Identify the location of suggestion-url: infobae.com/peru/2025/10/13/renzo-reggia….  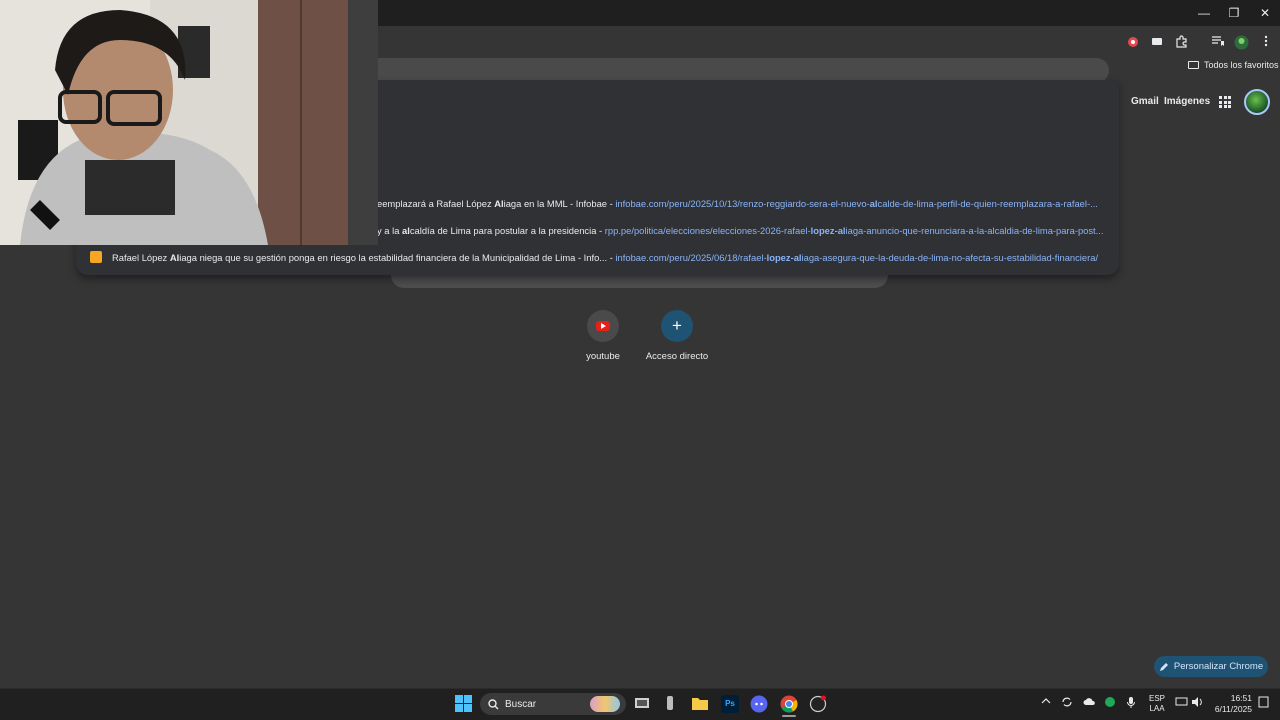
(856, 203).